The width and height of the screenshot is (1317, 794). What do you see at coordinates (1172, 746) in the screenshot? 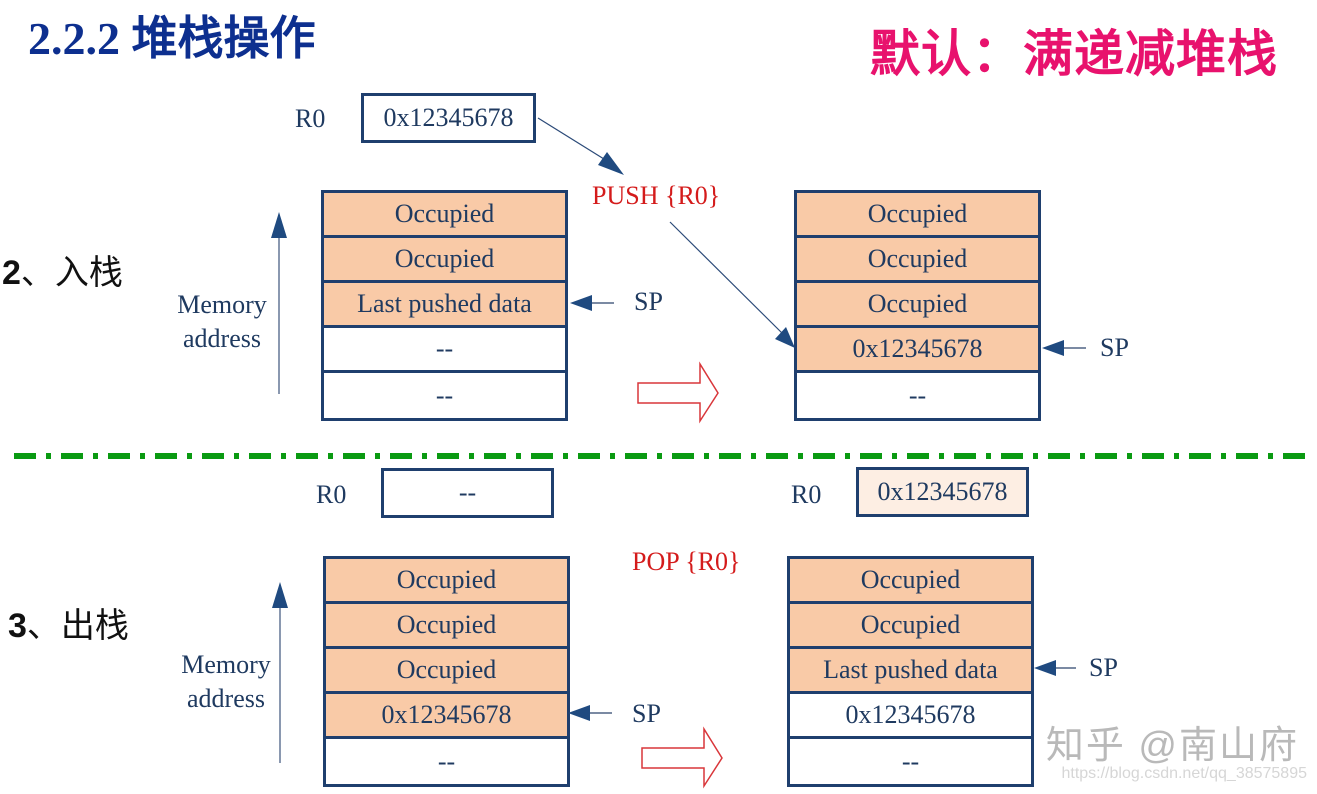
I see `watermark-text: 知乎 @南山府` at bounding box center [1172, 746].